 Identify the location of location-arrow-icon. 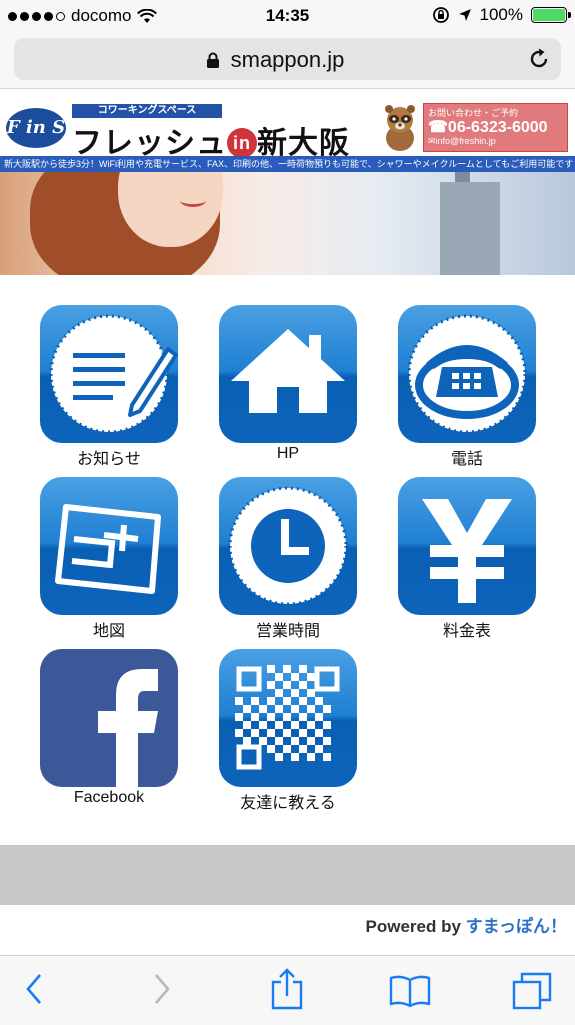
(464, 15).